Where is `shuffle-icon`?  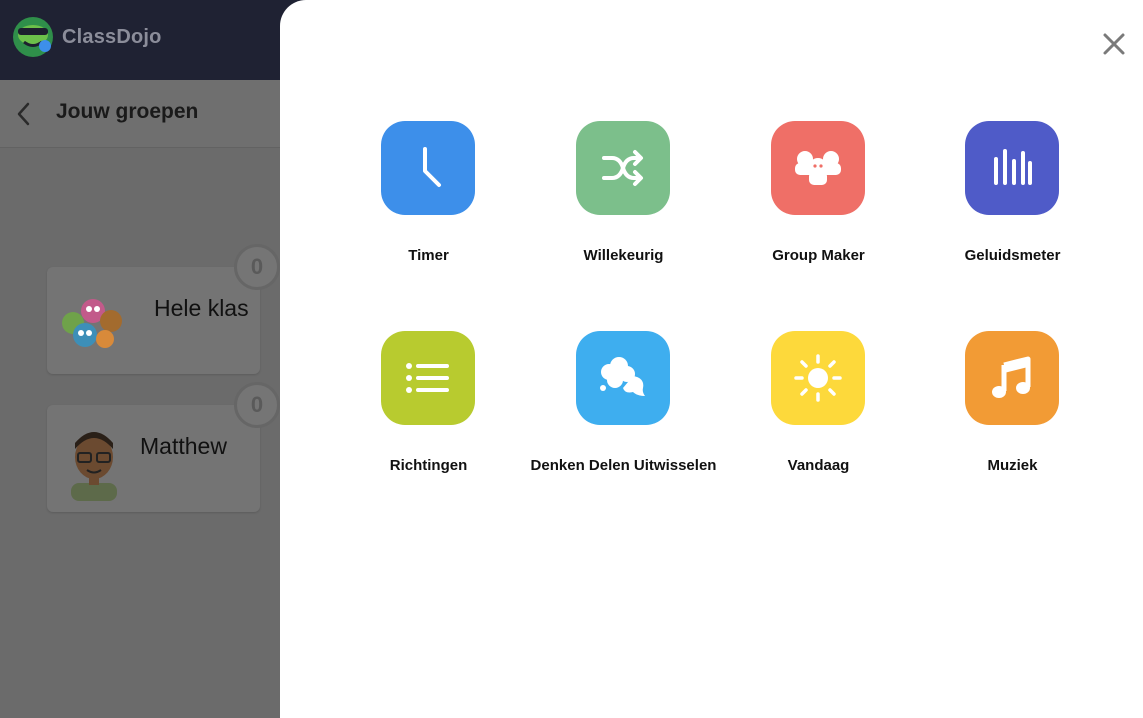
shuffle-icon is located at coordinates (622, 168).